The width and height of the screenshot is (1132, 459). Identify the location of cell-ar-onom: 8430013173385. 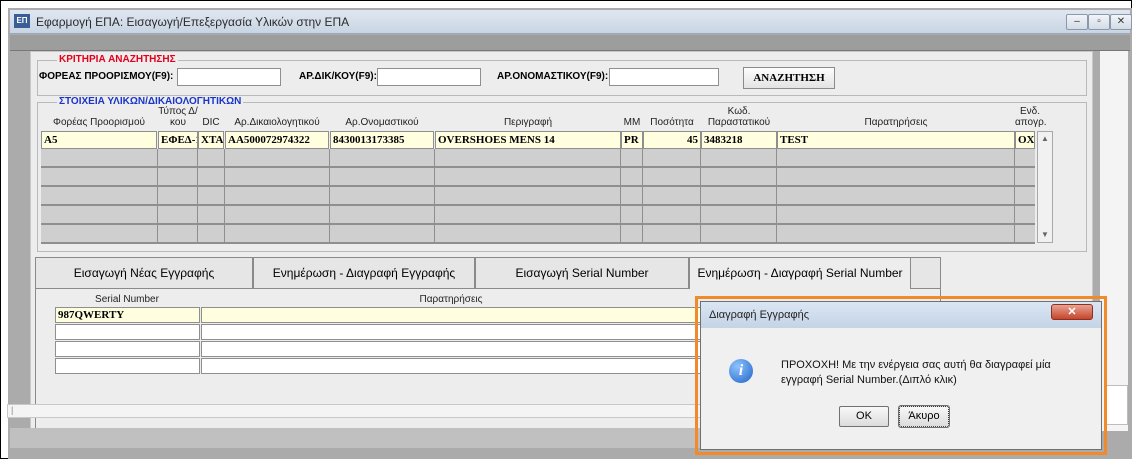
(382, 140).